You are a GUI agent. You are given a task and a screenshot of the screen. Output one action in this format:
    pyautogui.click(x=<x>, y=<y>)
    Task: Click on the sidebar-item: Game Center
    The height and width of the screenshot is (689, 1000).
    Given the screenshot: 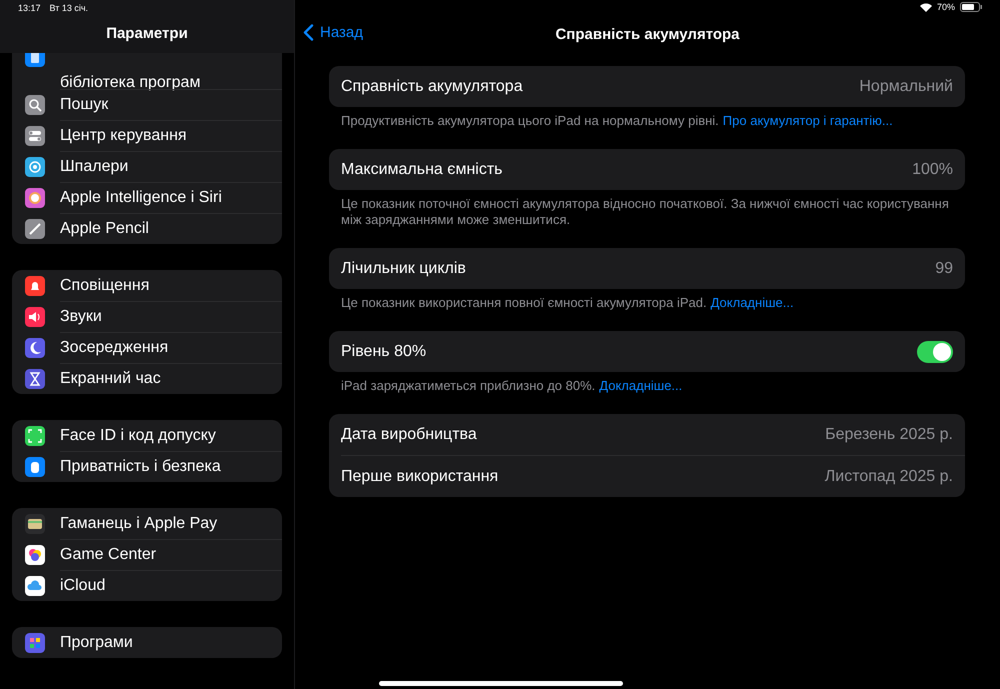 What is the action you would take?
    pyautogui.click(x=108, y=555)
    